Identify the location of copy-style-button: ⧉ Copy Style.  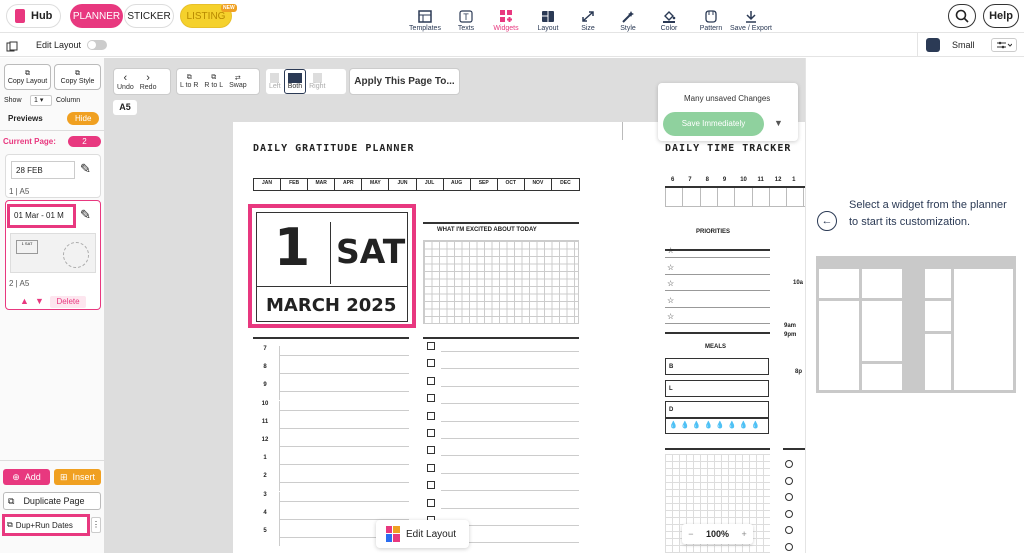
(77, 77).